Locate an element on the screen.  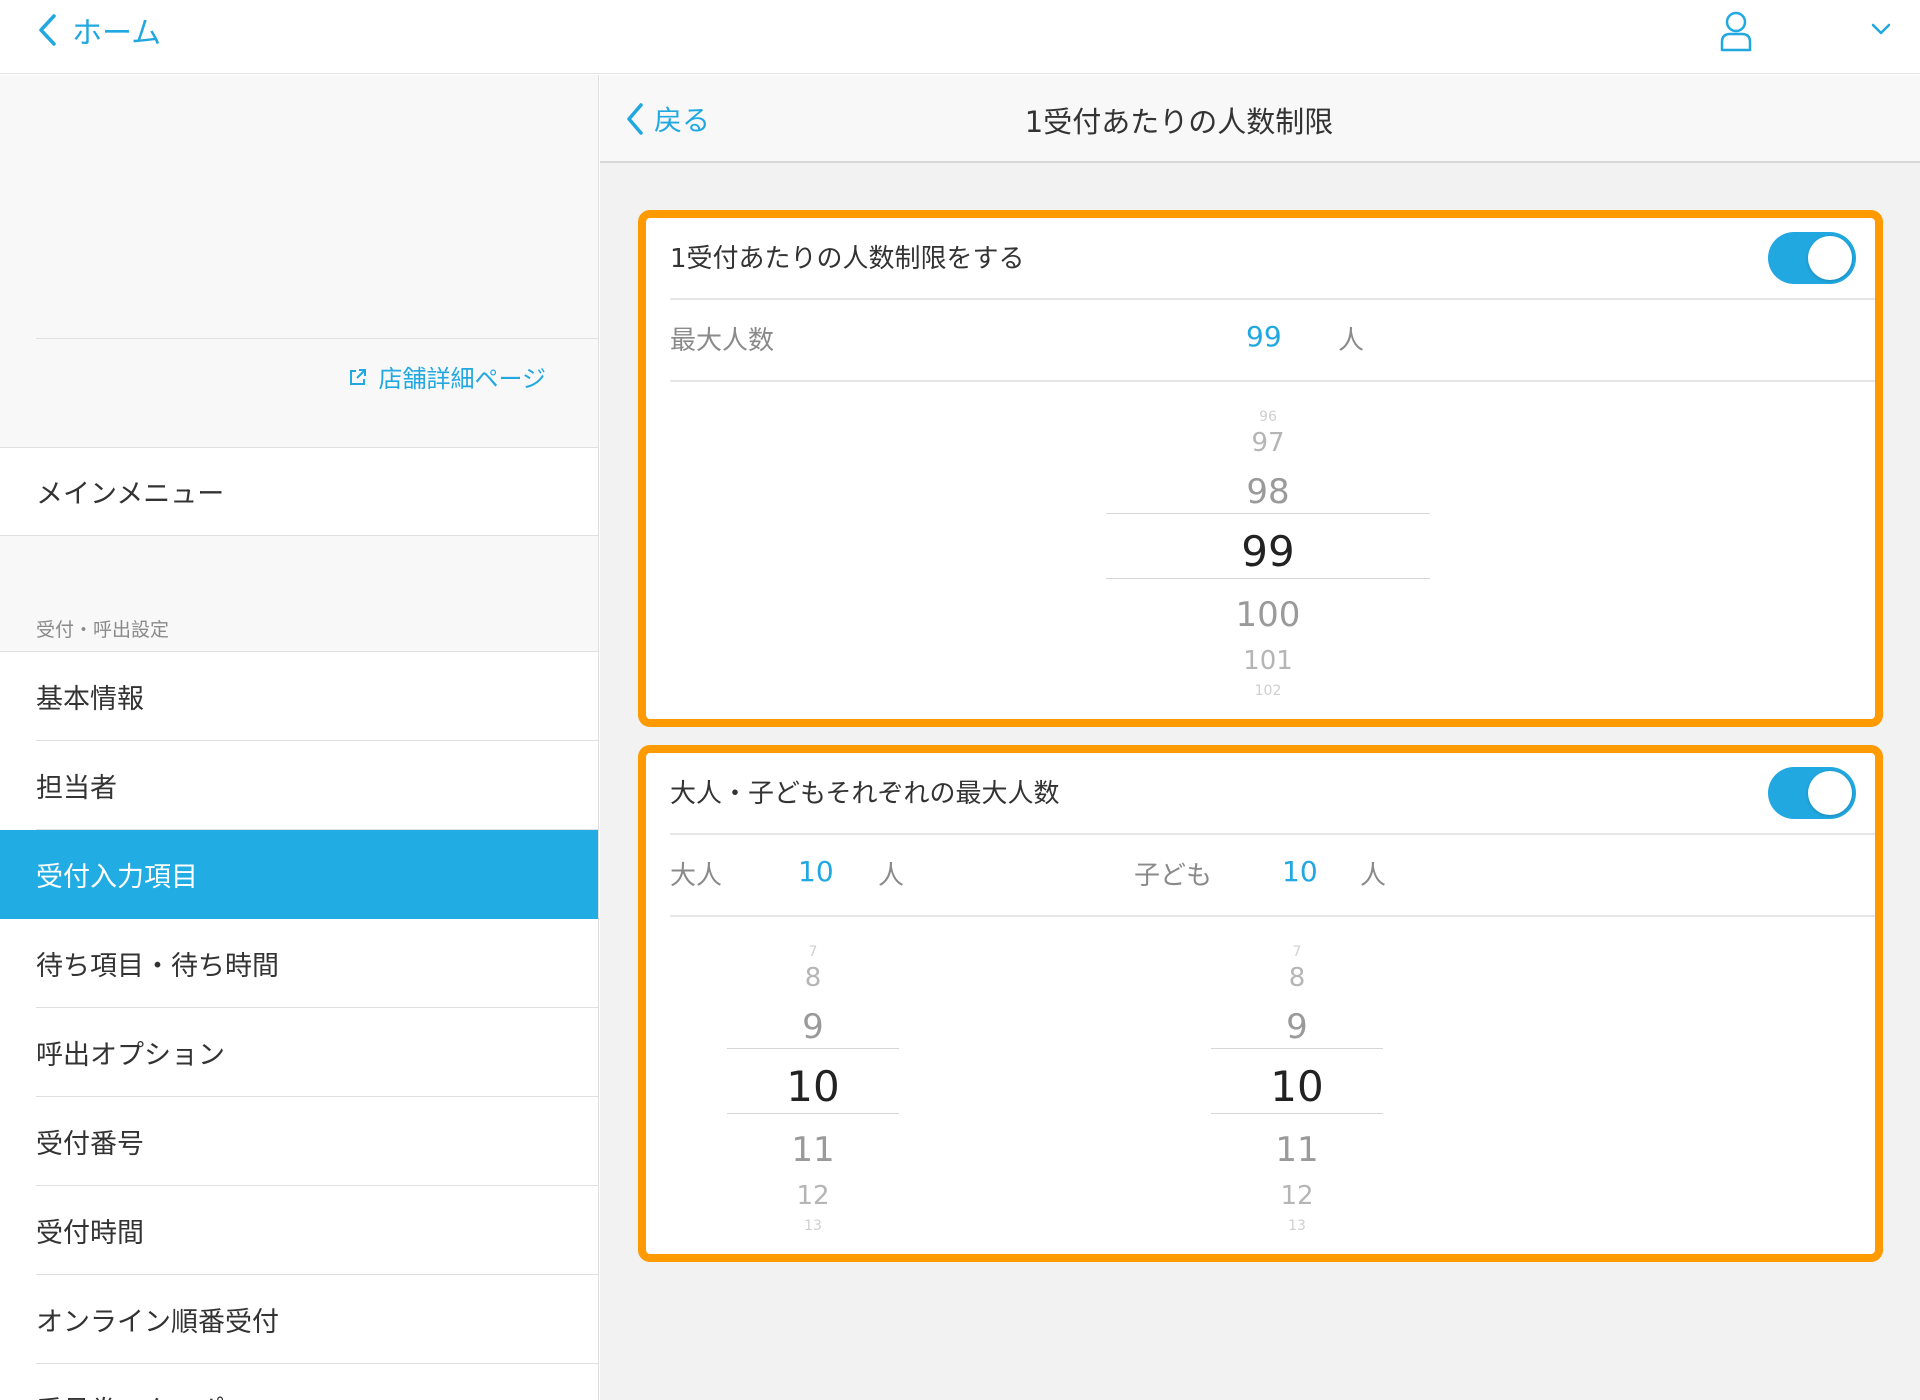
main-header: 戻る 1受付あたりの人数制限 is located at coordinates (1260, 119).